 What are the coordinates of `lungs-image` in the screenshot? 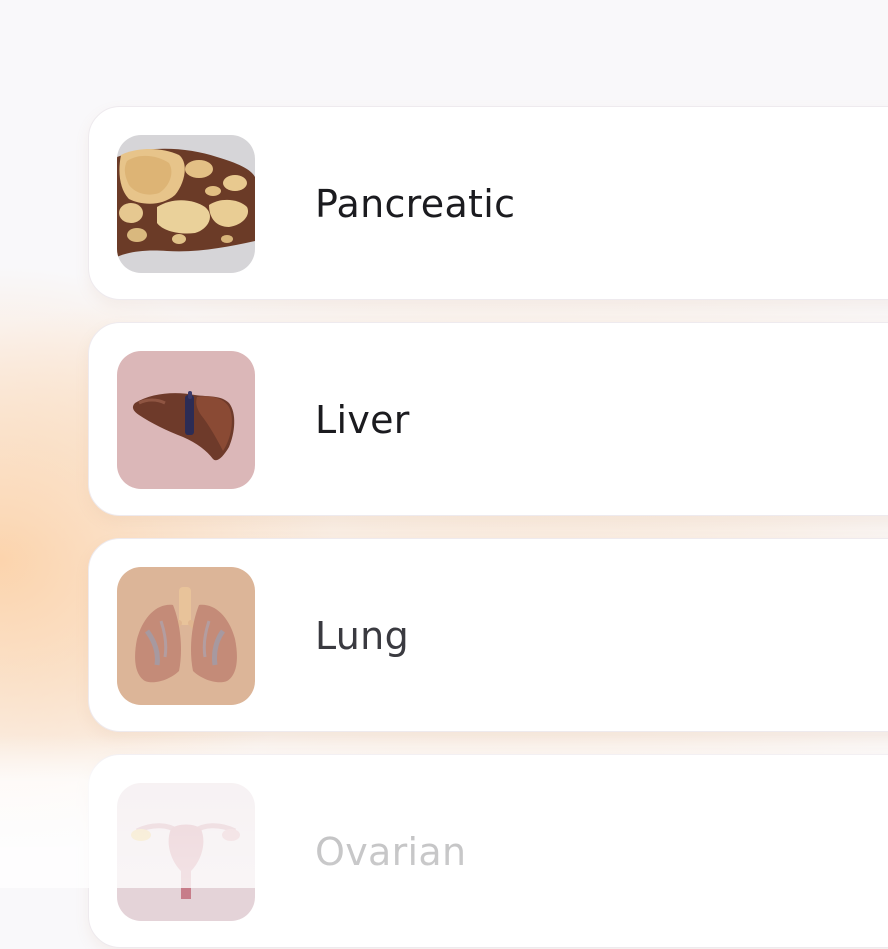 It's located at (186, 636).